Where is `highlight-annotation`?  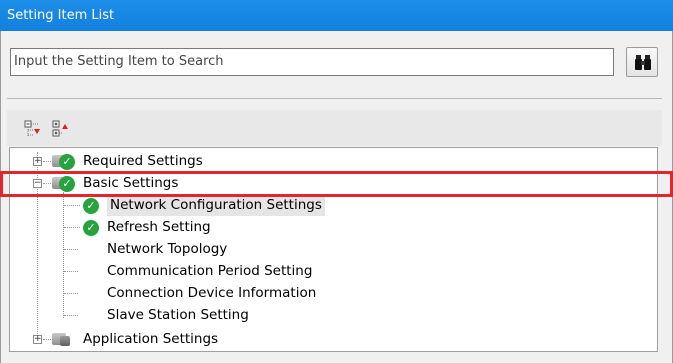
highlight-annotation is located at coordinates (336, 184).